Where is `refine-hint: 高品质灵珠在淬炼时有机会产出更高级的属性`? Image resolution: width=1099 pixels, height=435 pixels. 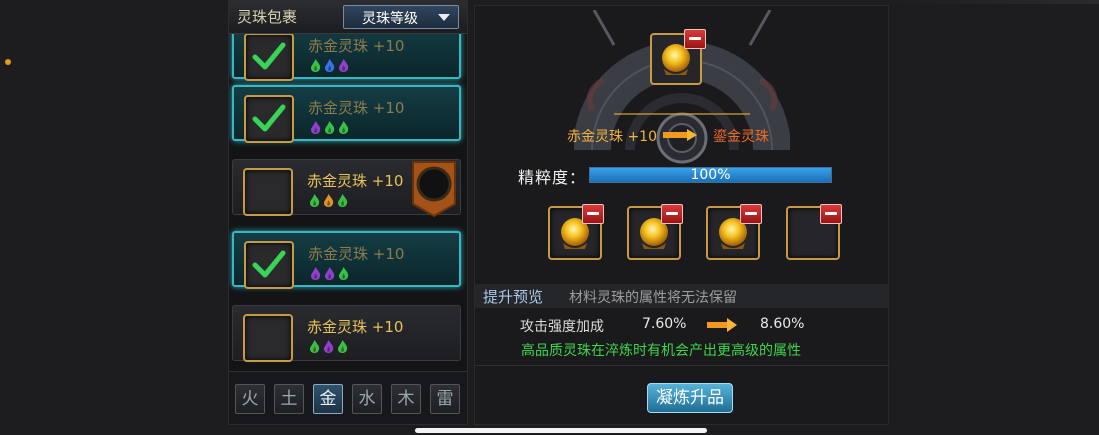 refine-hint: 高品质灵珠在淬炼时有机会产出更高级的属性 is located at coordinates (661, 351).